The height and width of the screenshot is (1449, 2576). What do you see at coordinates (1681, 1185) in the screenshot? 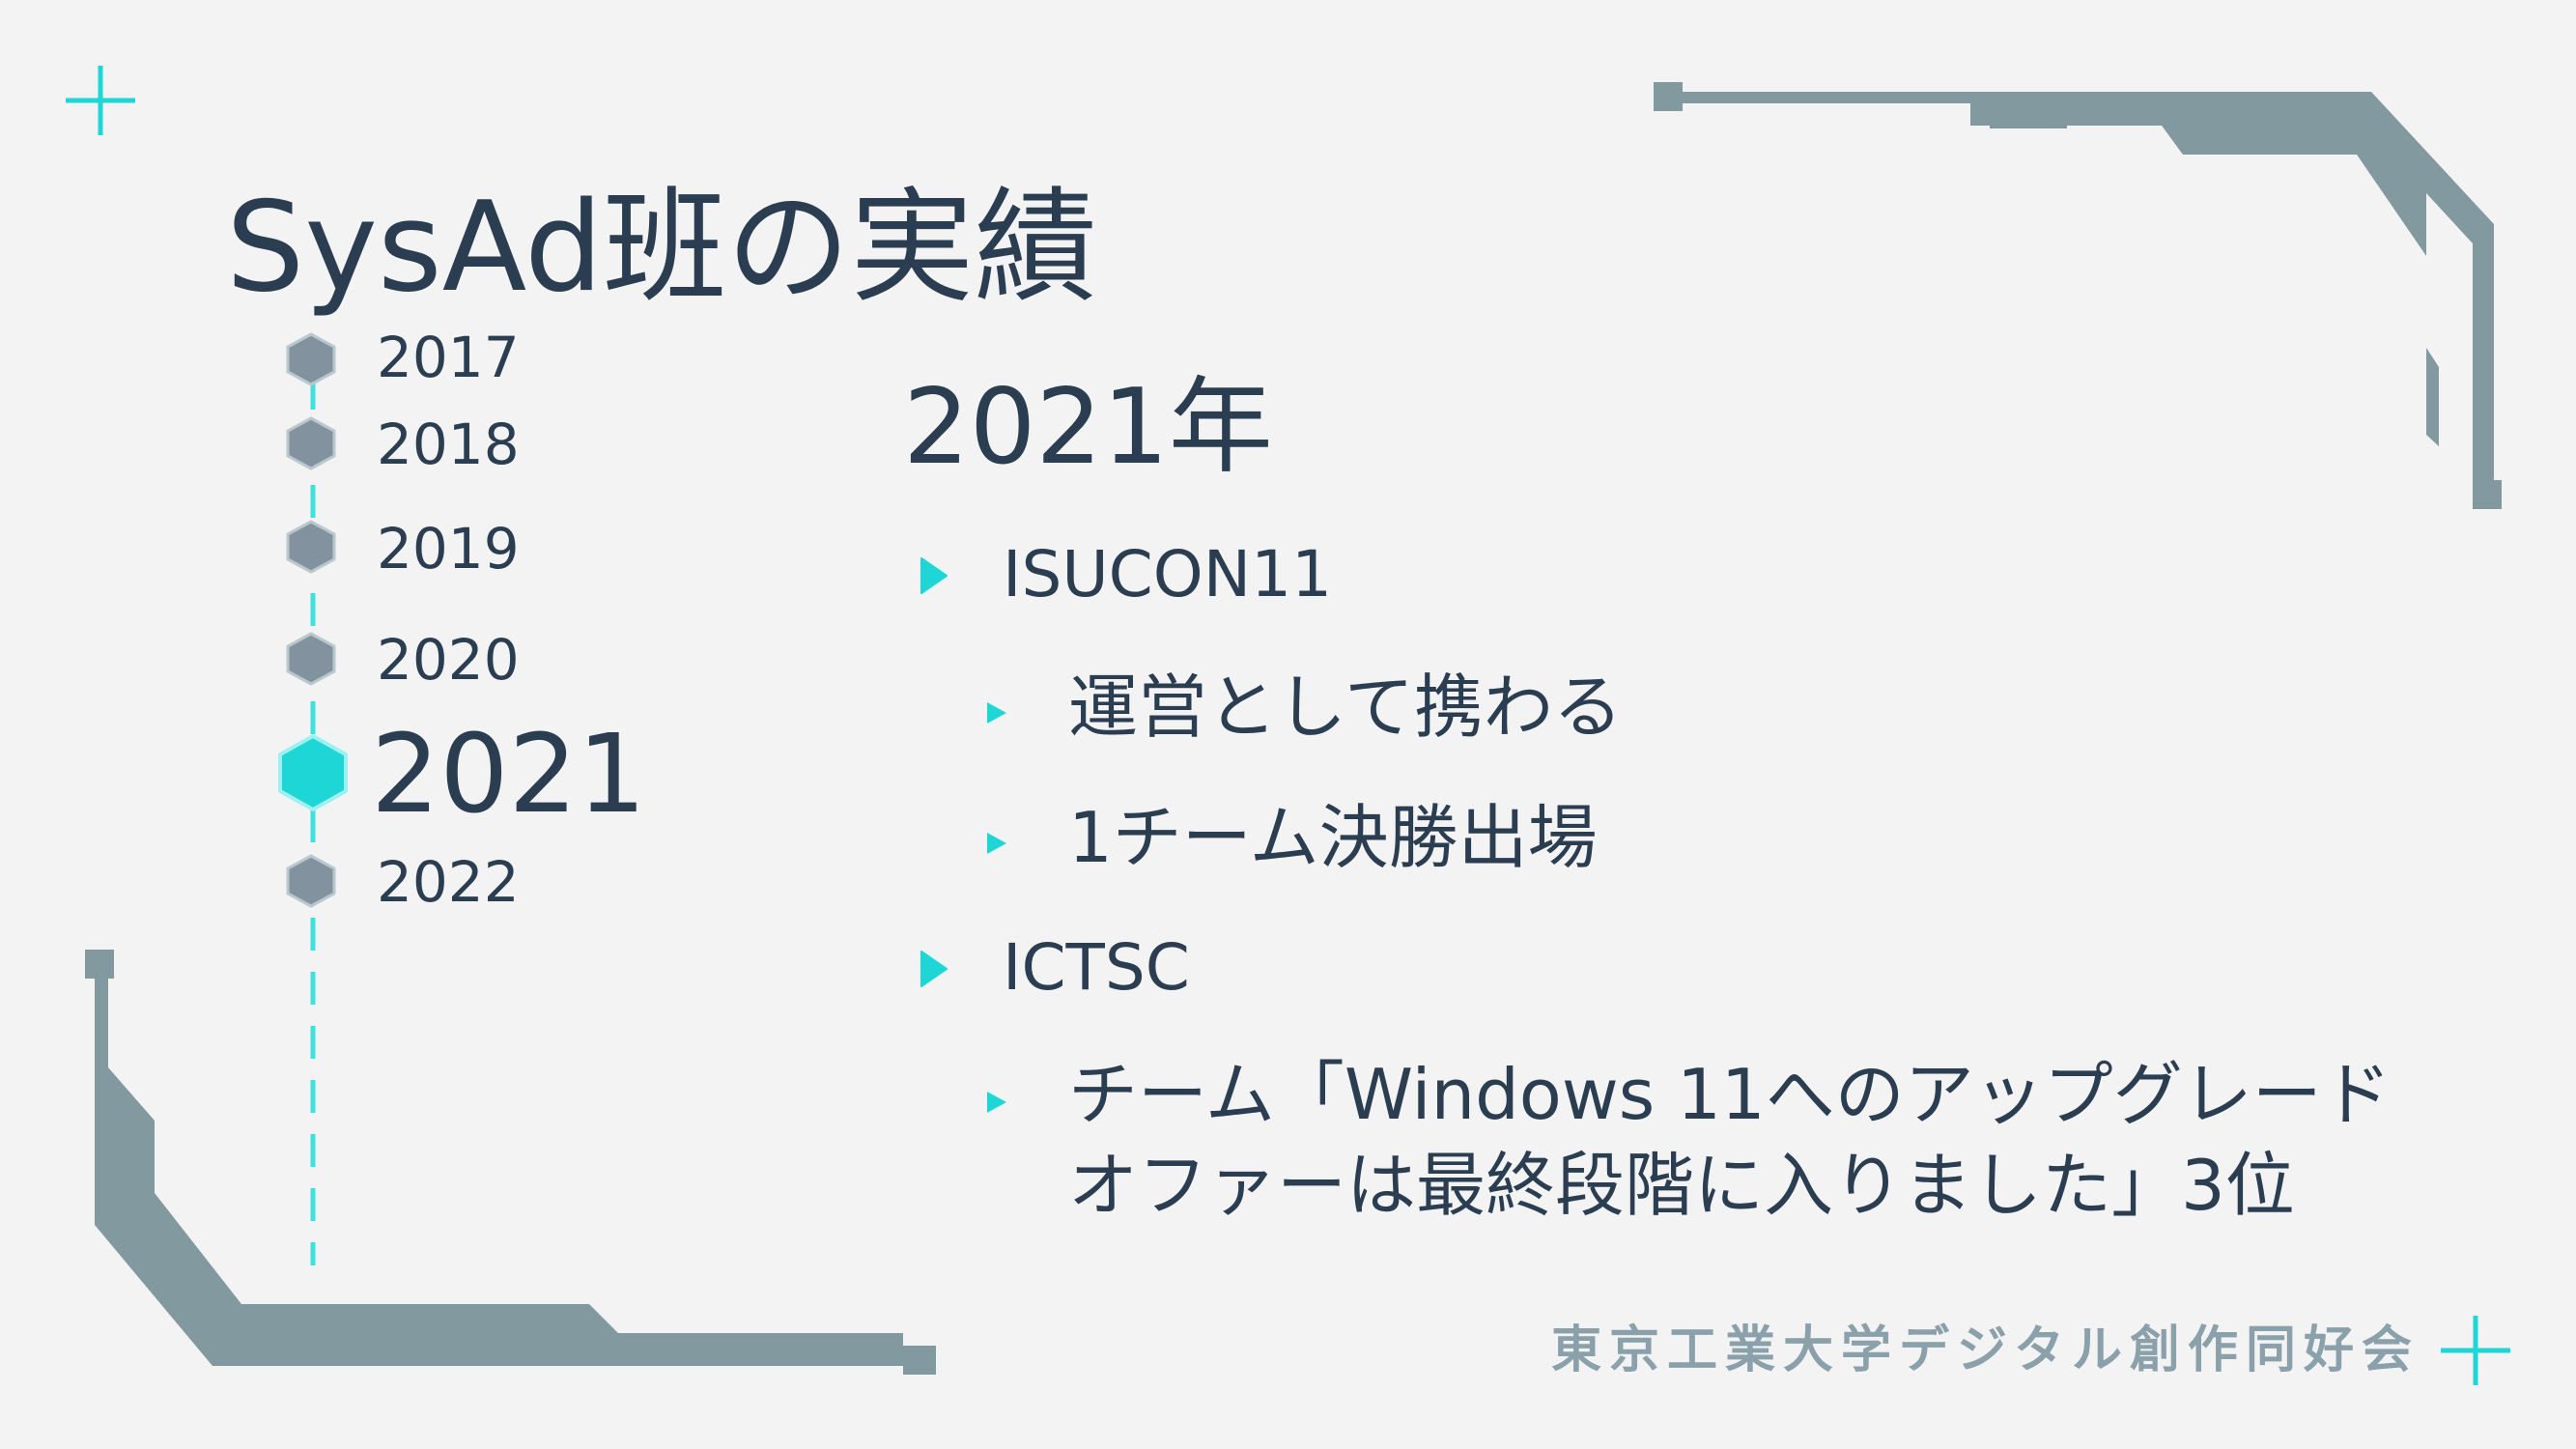
I see `sub-bullet-team-line-2: オファーは最終段階に入りました」3位` at bounding box center [1681, 1185].